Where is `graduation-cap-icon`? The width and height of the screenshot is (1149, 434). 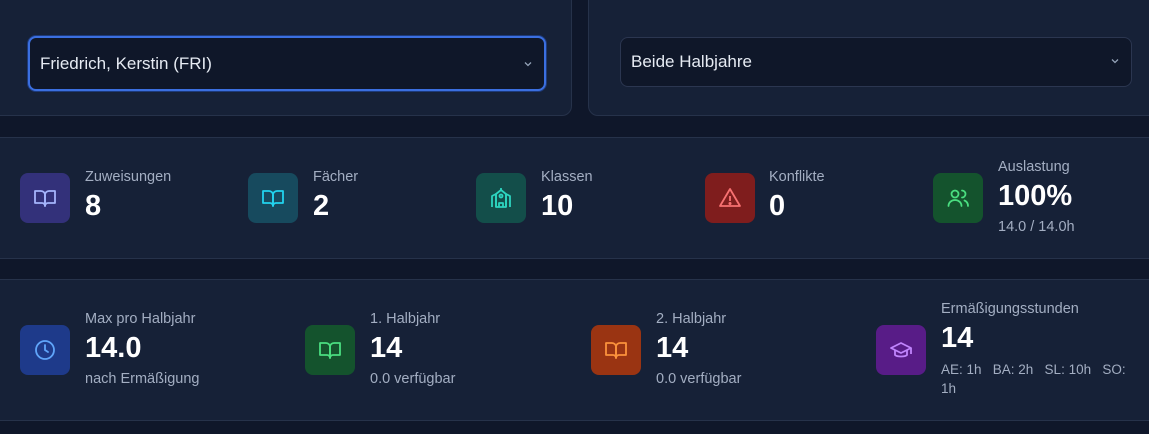
graduation-cap-icon is located at coordinates (901, 350).